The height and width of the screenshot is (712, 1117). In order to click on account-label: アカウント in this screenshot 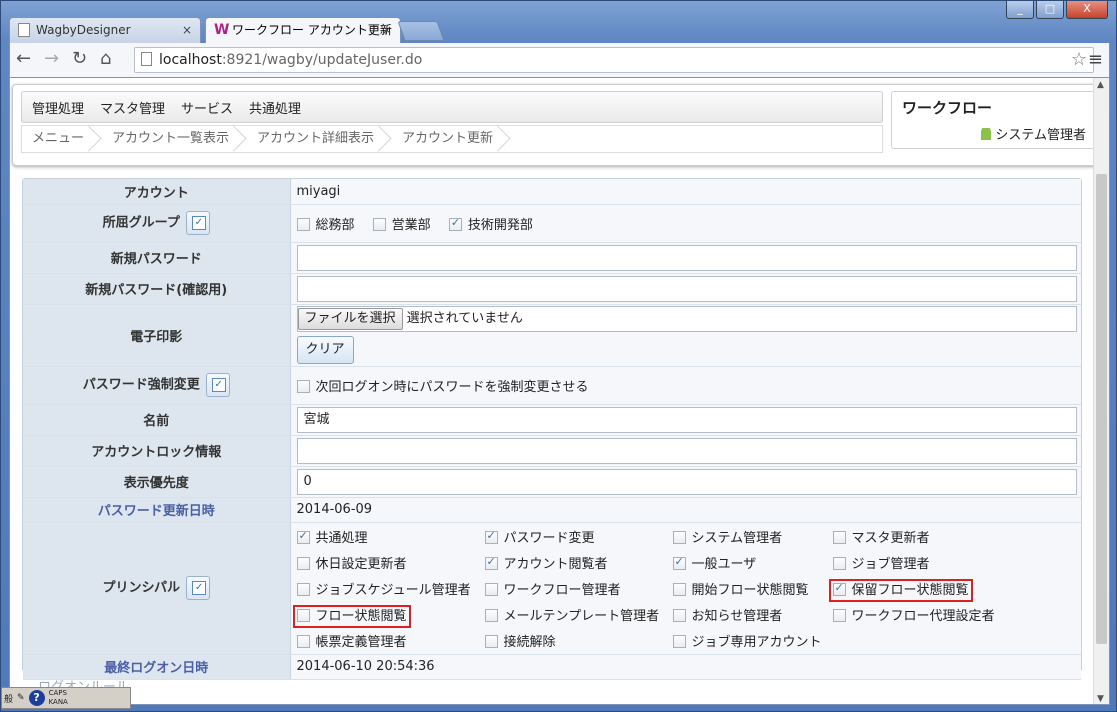, I will do `click(157, 192)`.